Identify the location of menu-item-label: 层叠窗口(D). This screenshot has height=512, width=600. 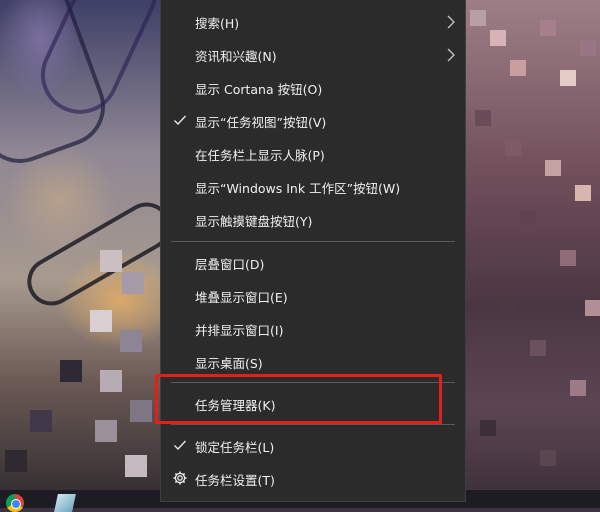
(230, 264).